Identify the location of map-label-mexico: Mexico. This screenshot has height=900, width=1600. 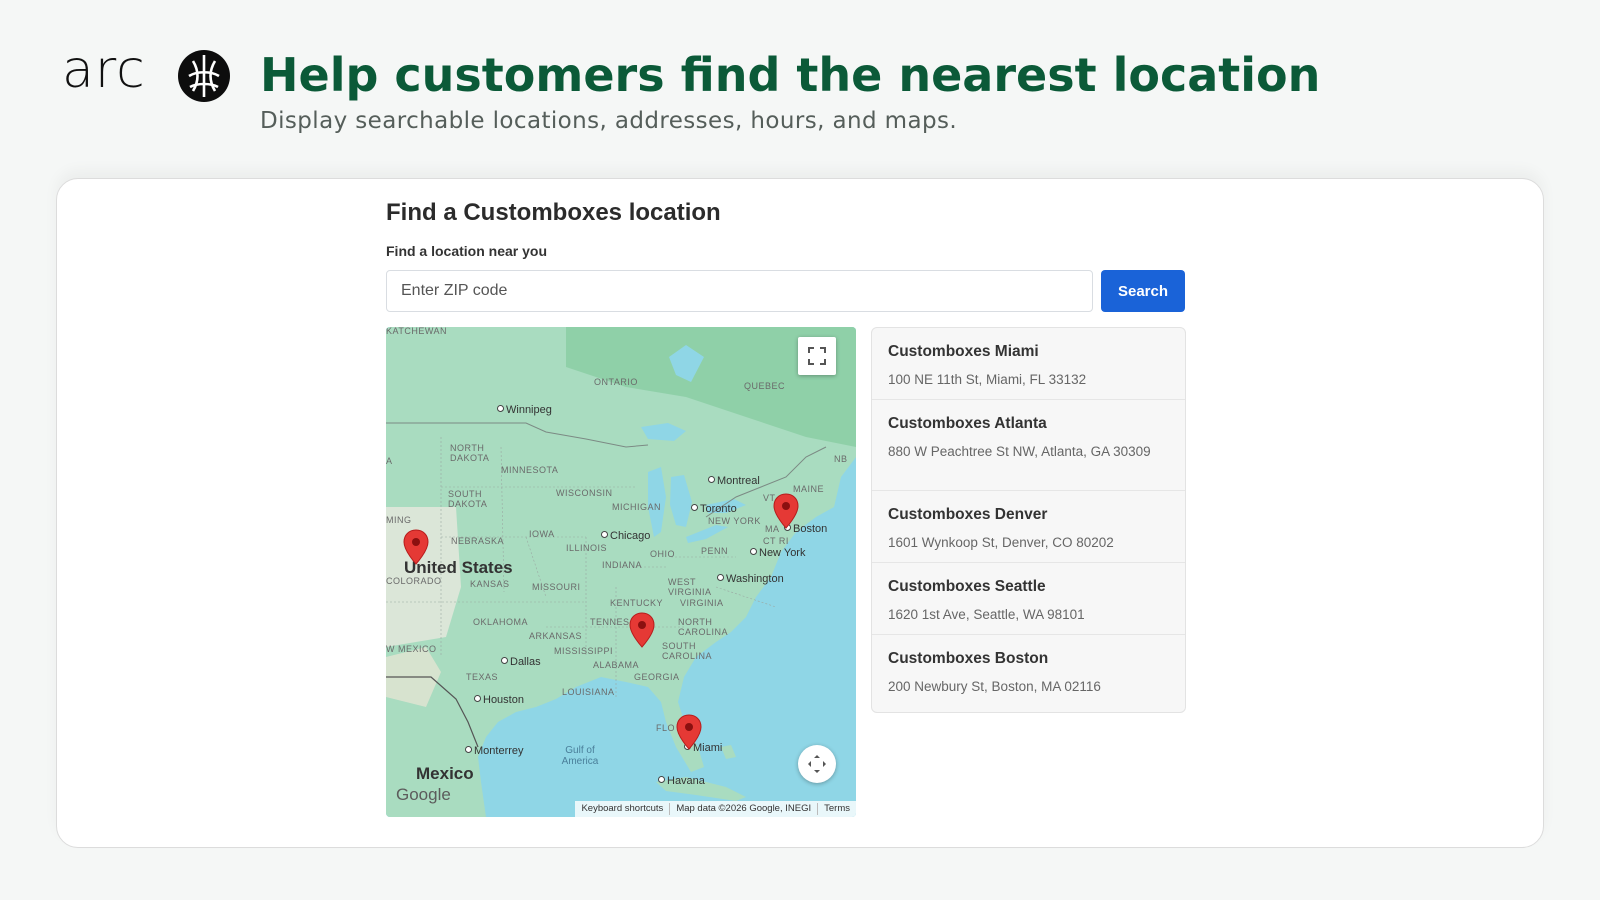
(445, 773).